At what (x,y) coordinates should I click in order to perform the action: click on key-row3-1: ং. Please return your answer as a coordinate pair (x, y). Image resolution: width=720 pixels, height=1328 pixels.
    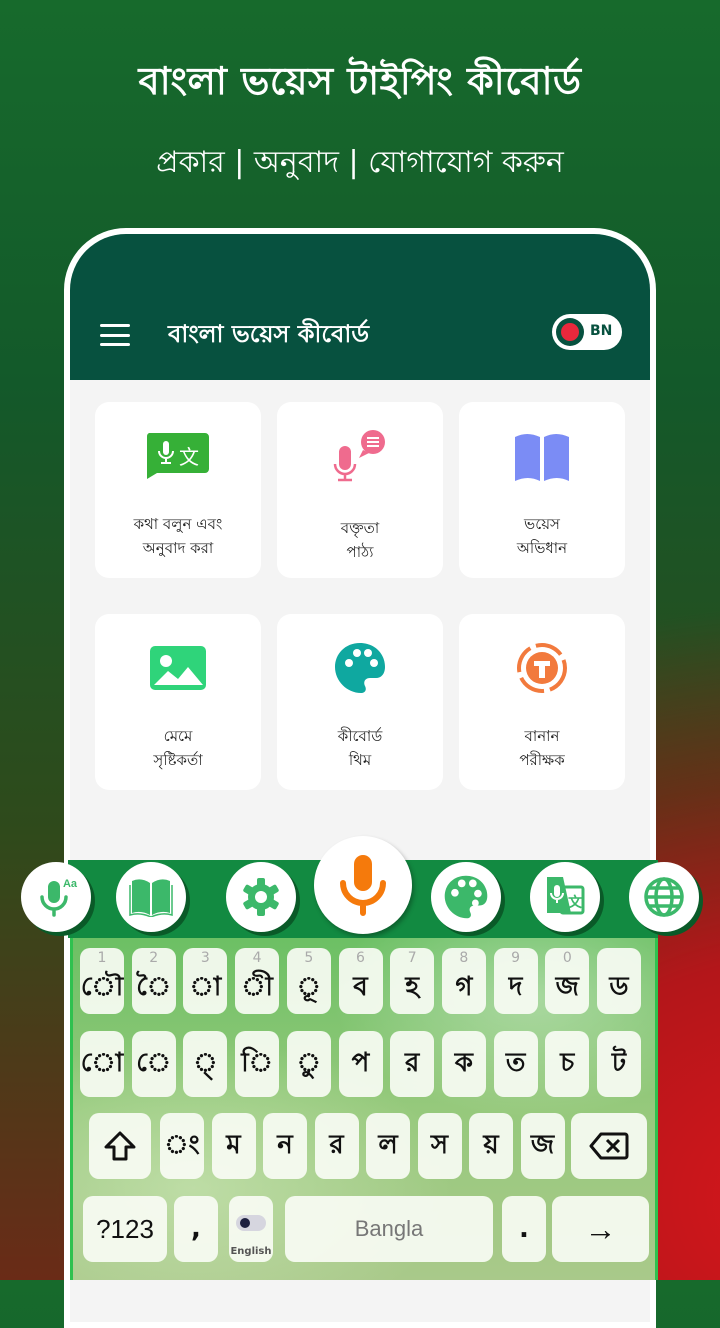
    Looking at the image, I should click on (182, 1146).